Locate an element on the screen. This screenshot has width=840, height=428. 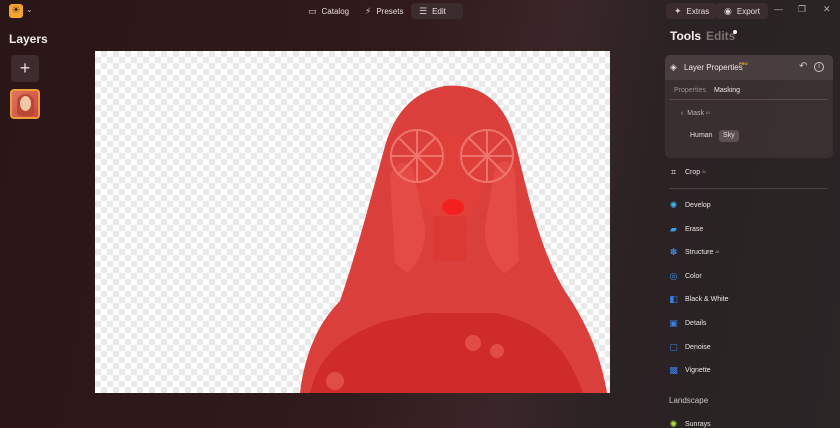
extras-button: ✦ Extras is located at coordinates (692, 11).